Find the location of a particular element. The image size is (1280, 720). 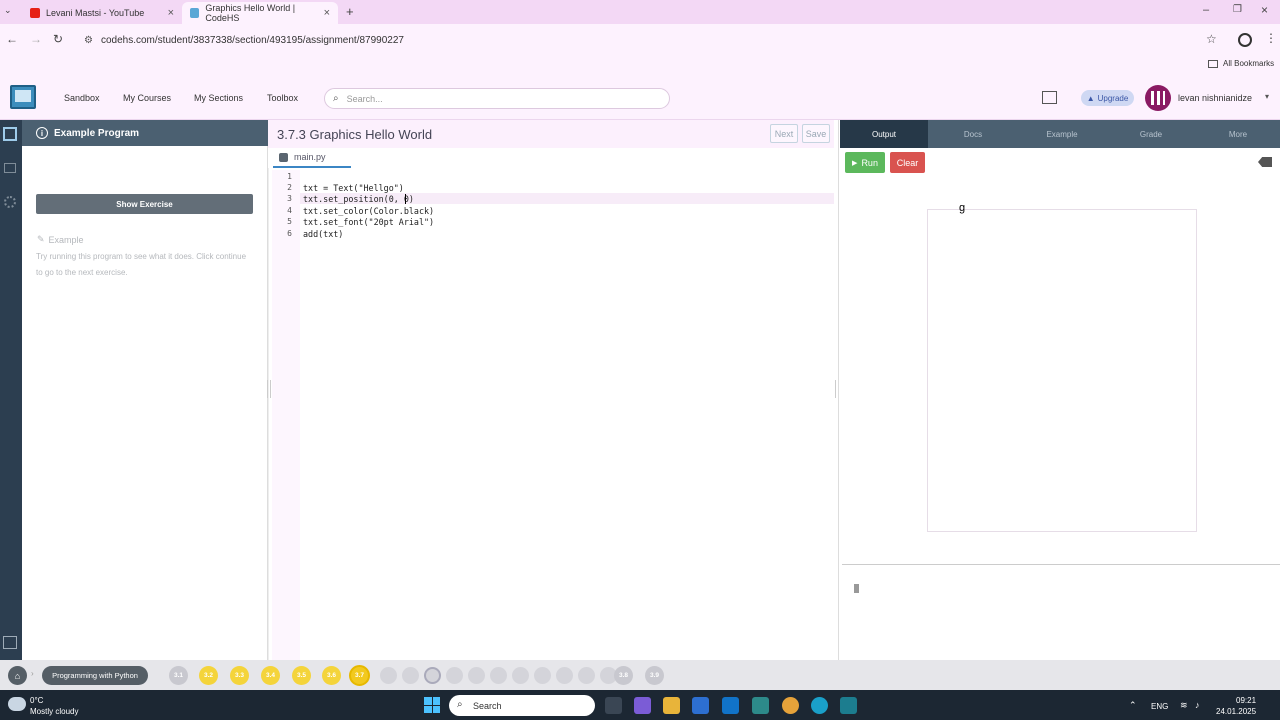

upgrade-label: Upgrade is located at coordinates (1113, 98).